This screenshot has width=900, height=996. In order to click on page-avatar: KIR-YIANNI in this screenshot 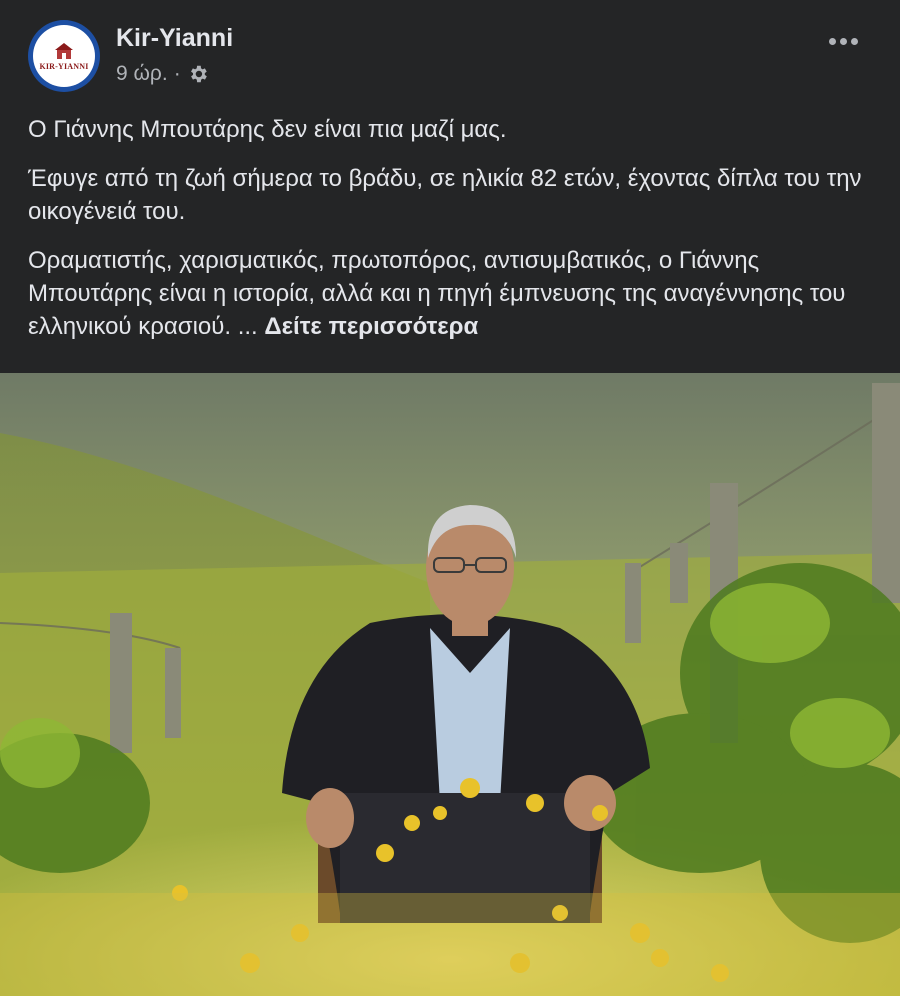, I will do `click(64, 56)`.